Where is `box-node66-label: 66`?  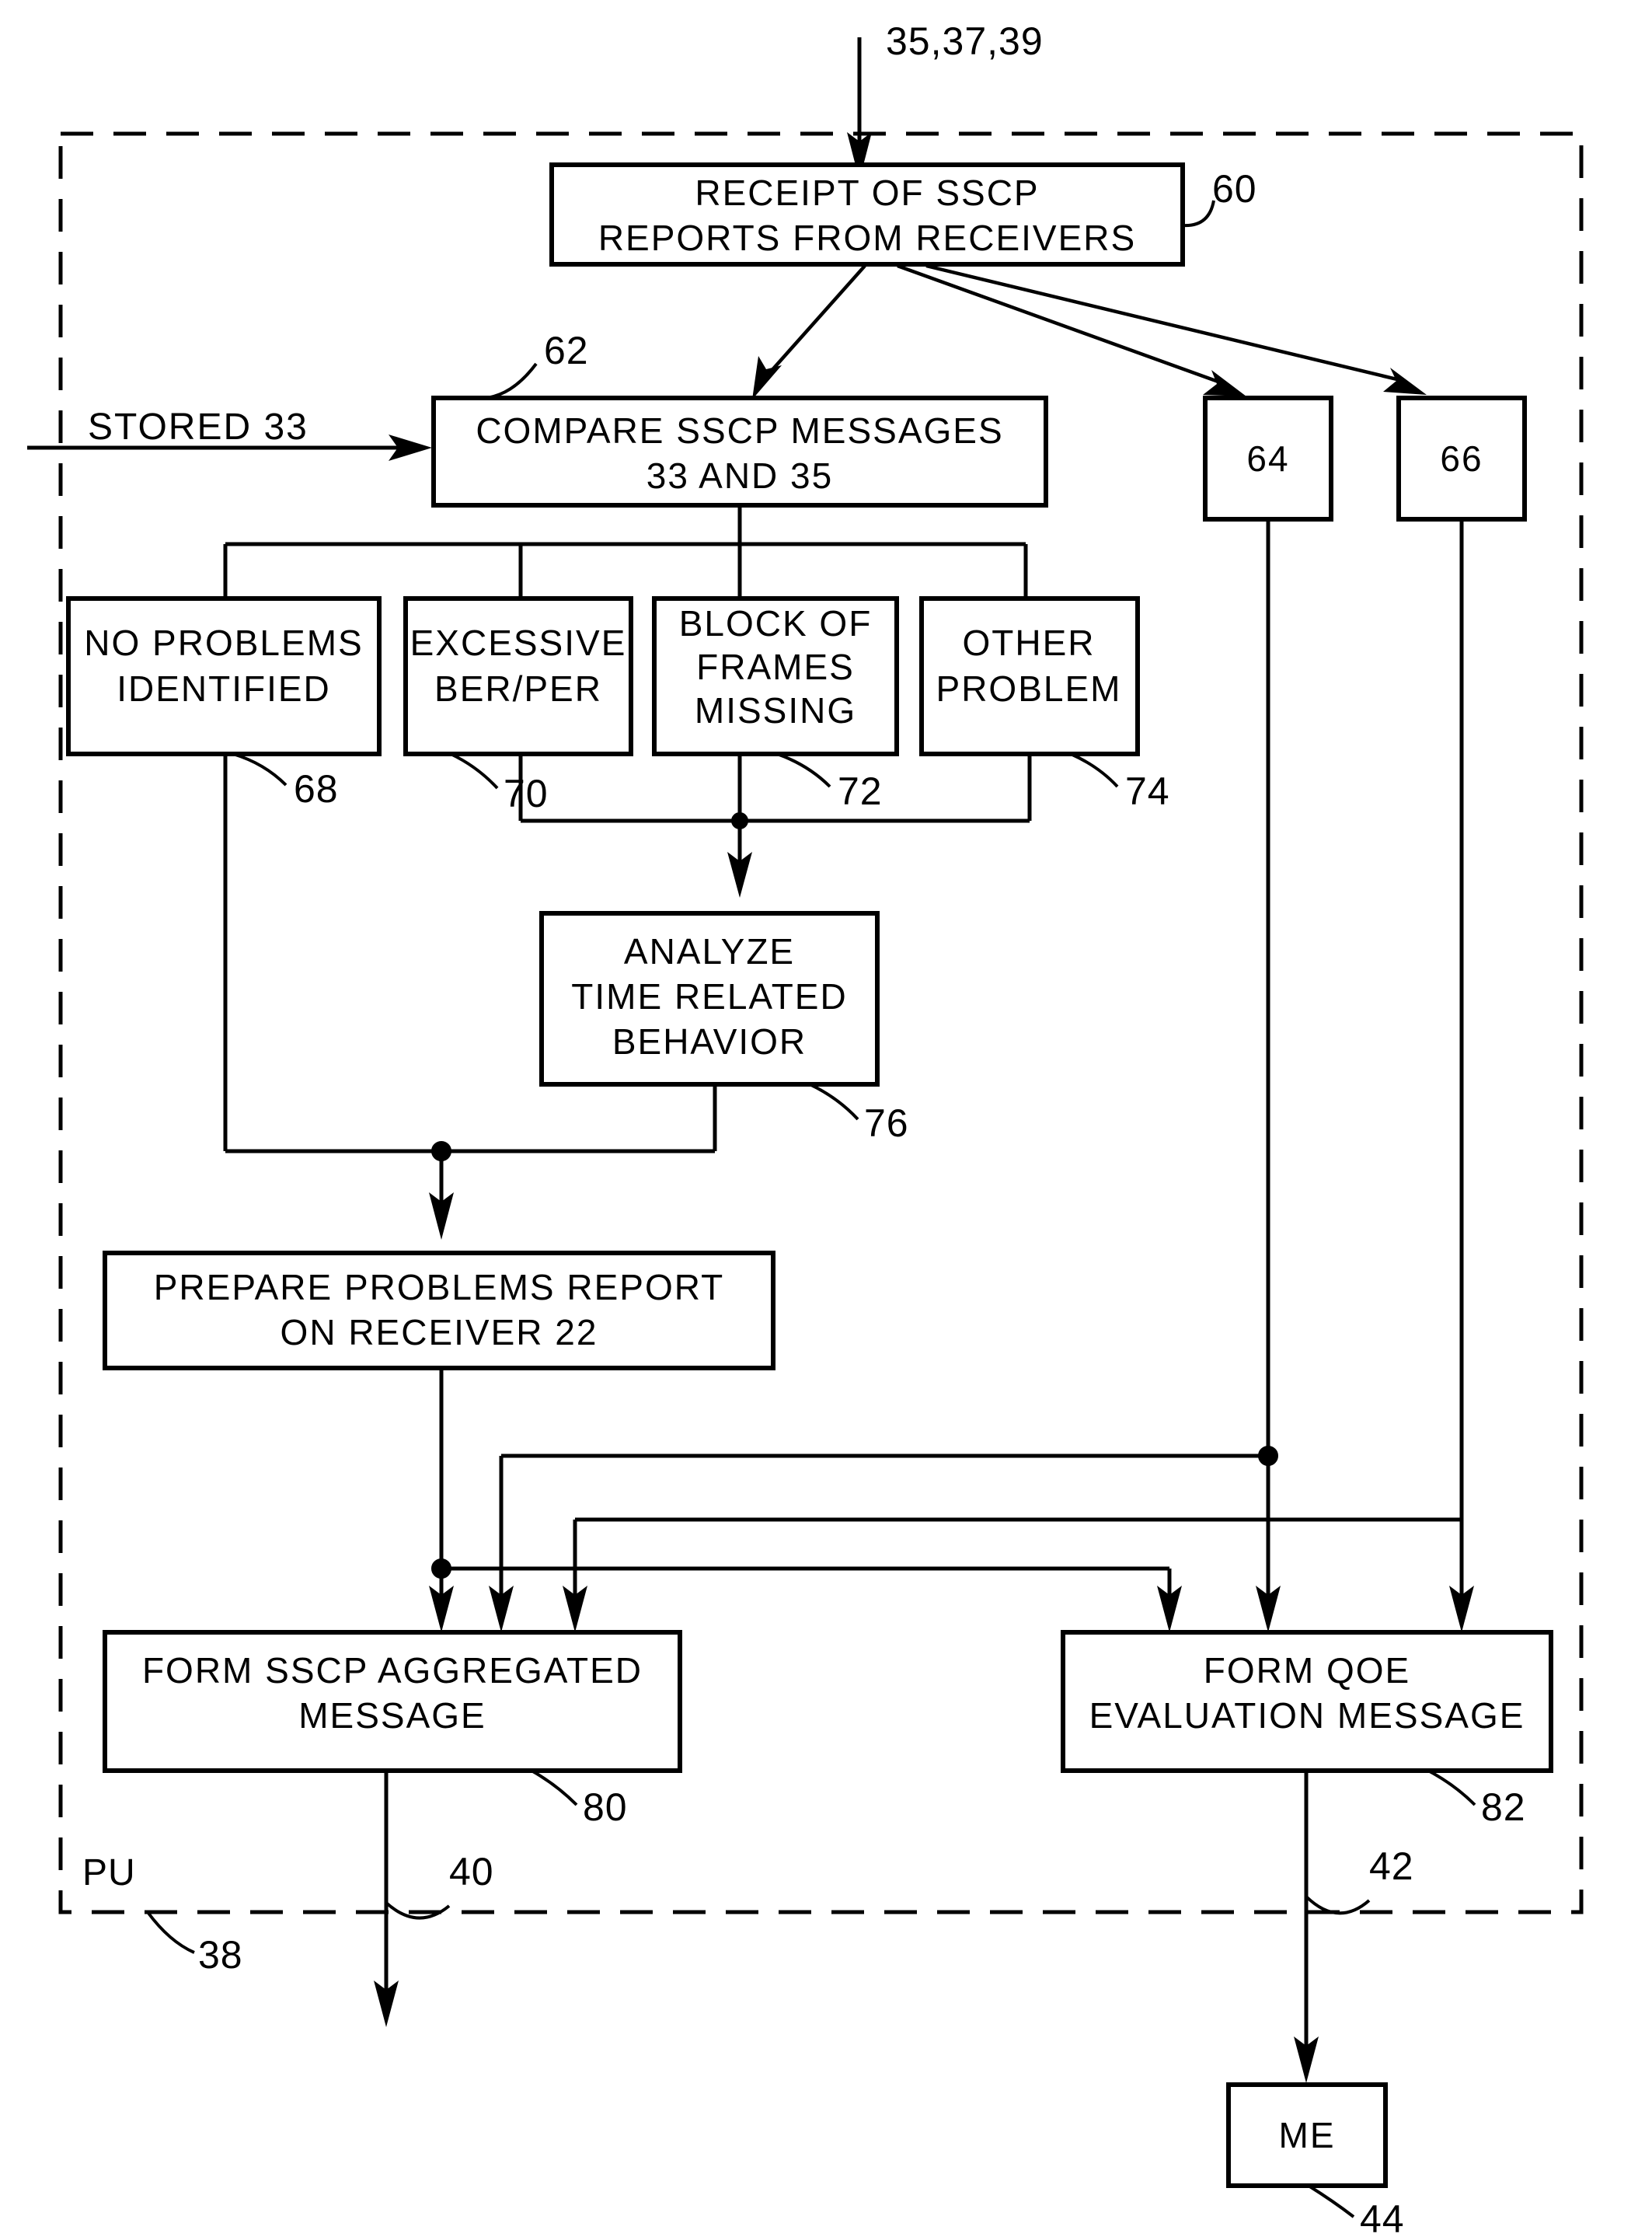
box-node66-label: 66 is located at coordinates (1461, 458).